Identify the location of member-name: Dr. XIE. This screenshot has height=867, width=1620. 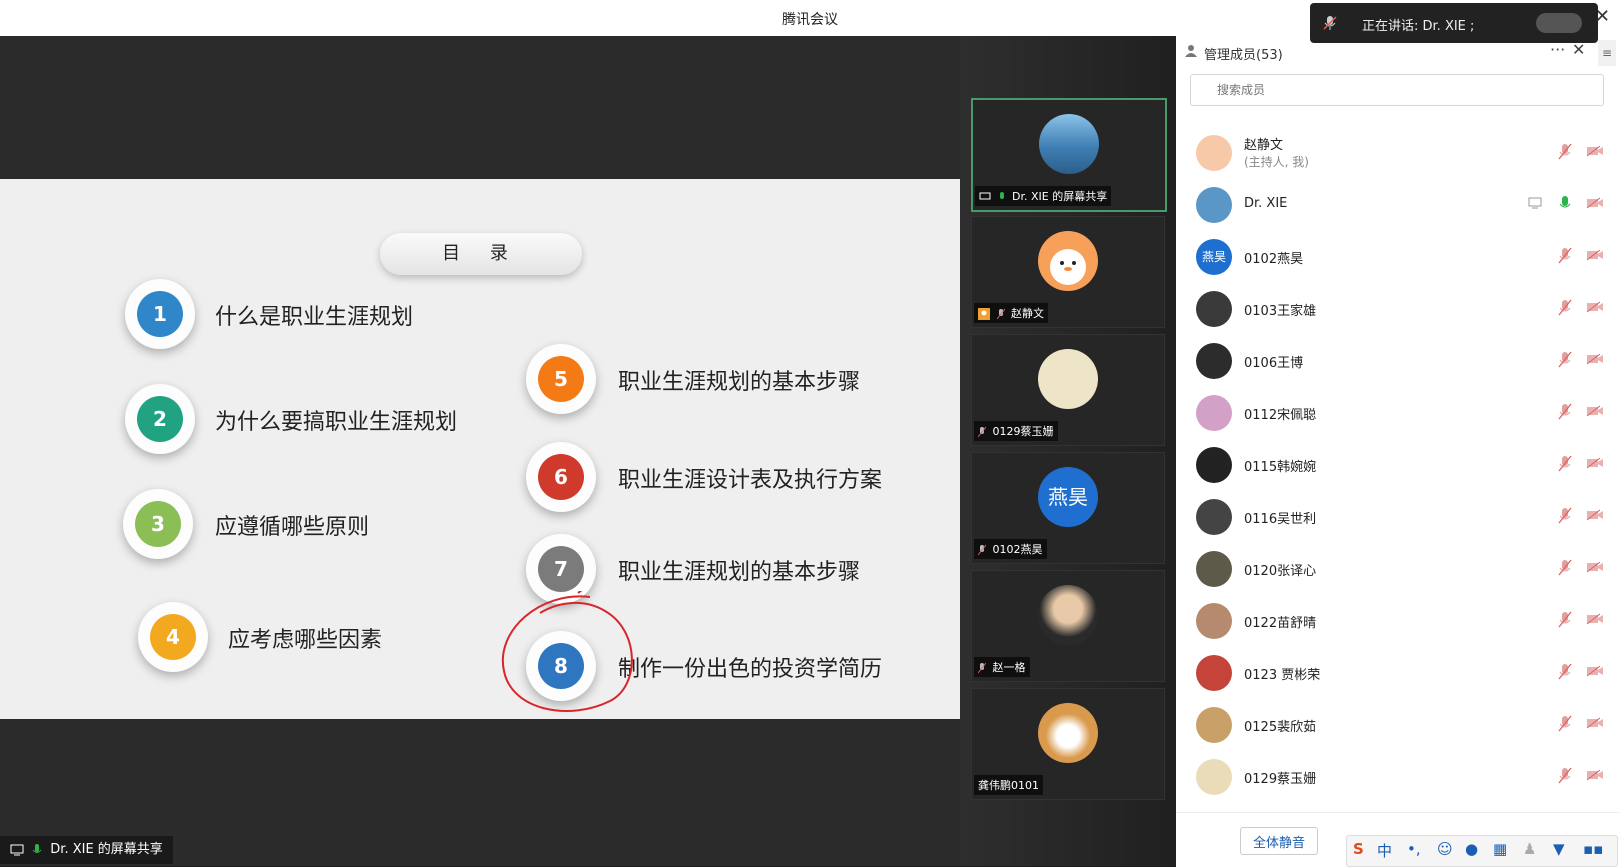
(1266, 203).